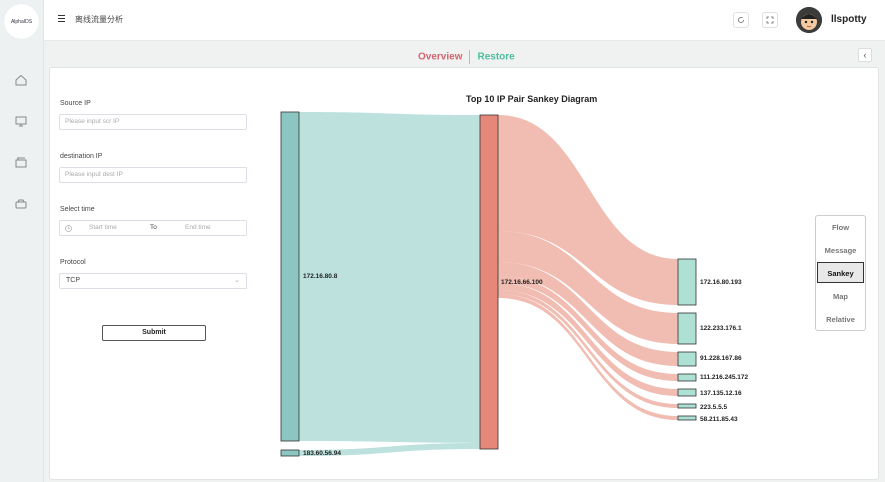 This screenshot has width=885, height=482. What do you see at coordinates (719, 419) in the screenshot?
I see `label-target-6: 58.211.85.43` at bounding box center [719, 419].